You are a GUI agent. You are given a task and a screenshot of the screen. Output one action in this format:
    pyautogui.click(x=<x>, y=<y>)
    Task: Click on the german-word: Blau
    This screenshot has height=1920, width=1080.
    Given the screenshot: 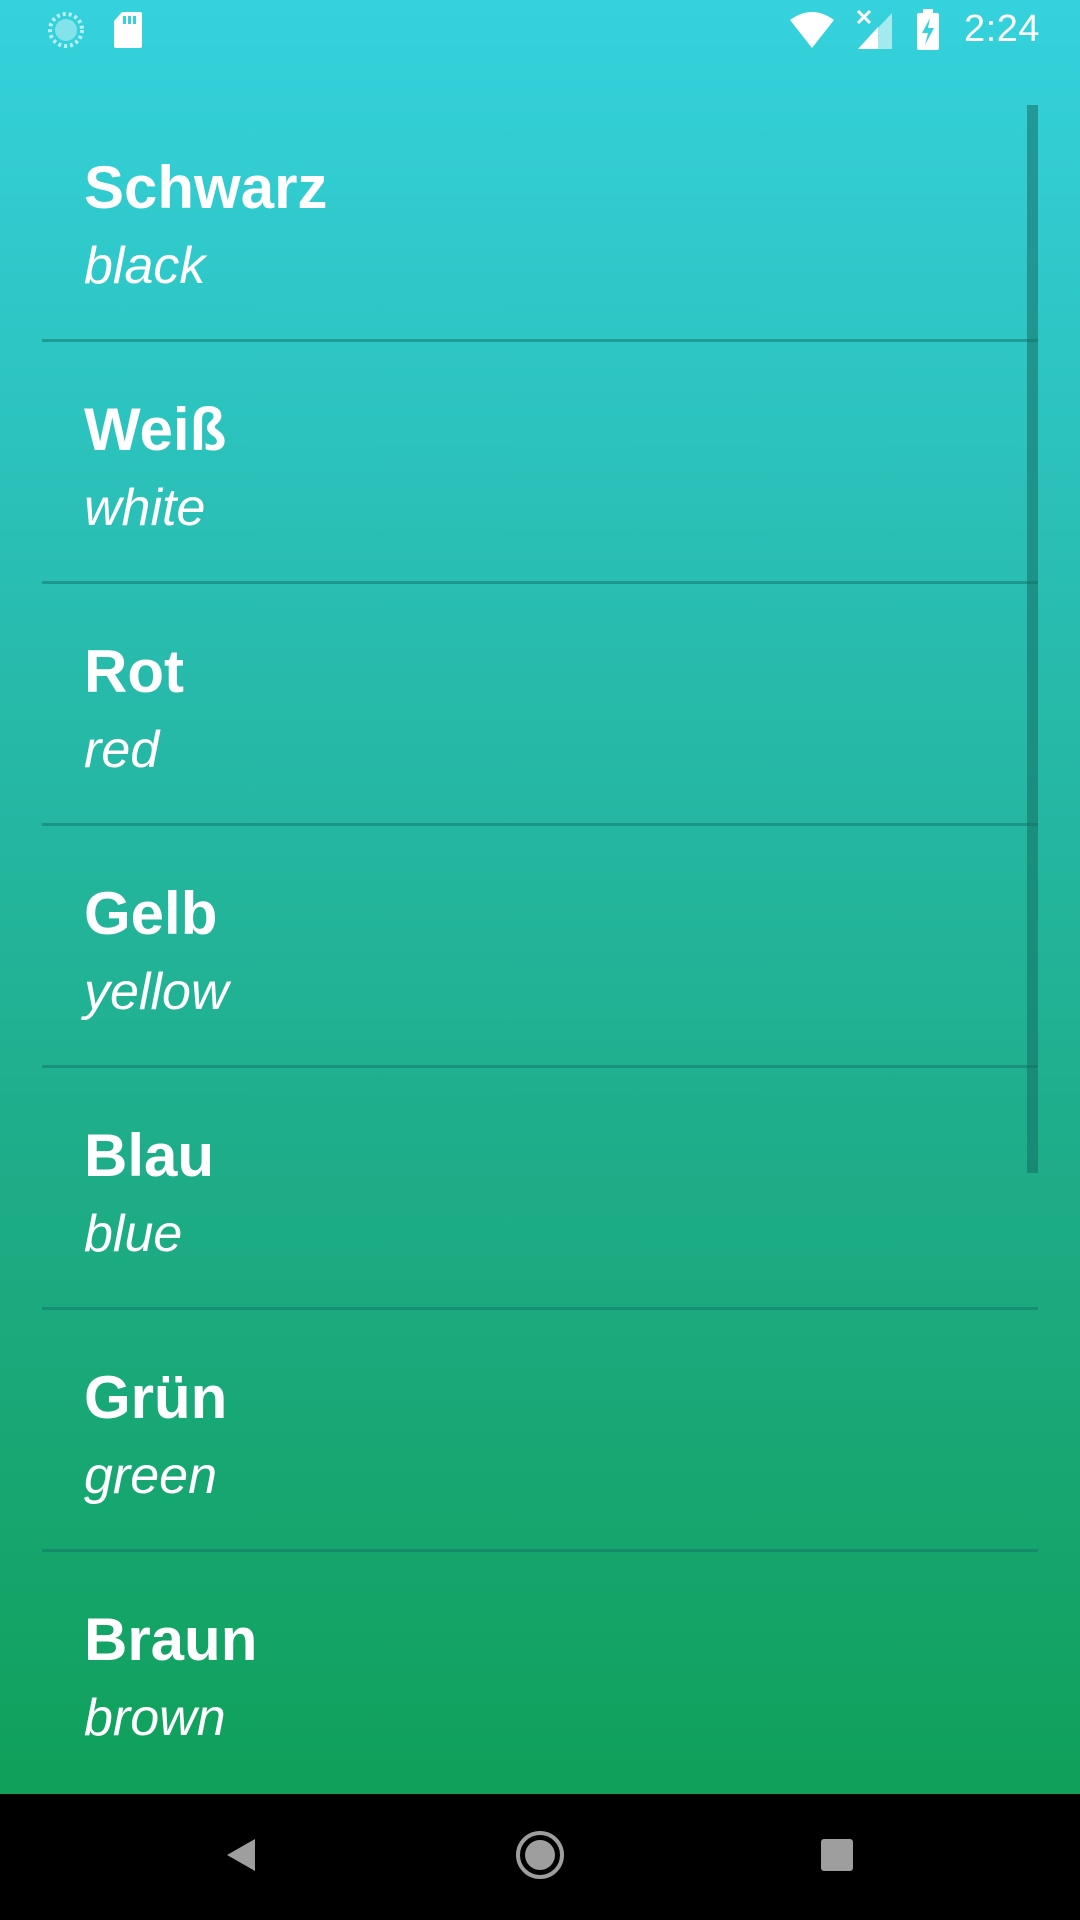 What is the action you would take?
    pyautogui.click(x=149, y=1155)
    